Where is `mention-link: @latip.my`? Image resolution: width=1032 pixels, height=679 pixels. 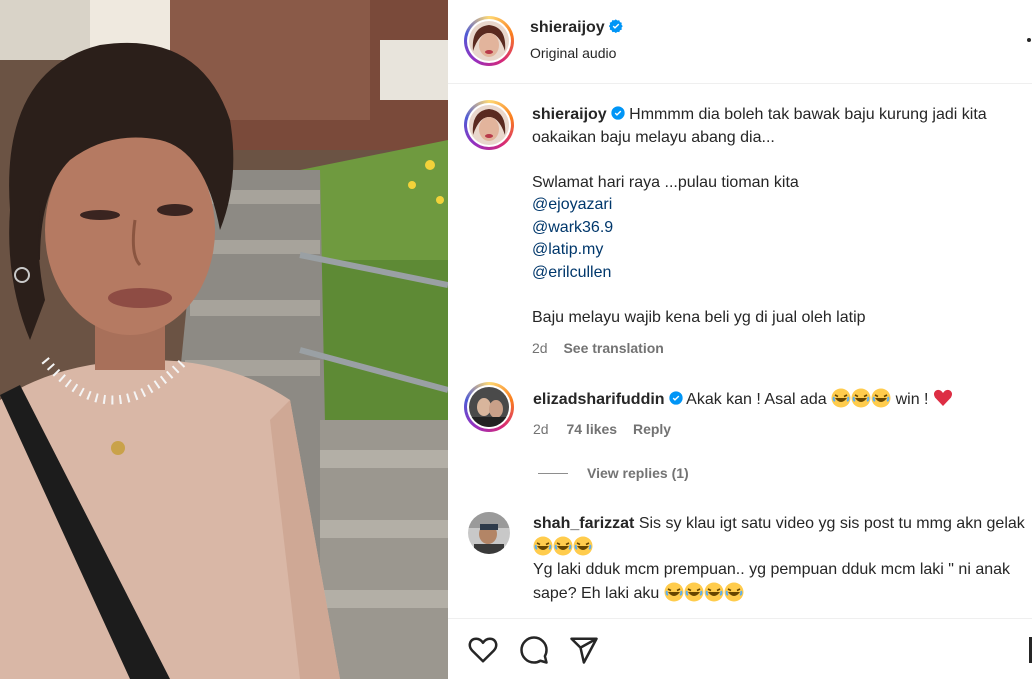 mention-link: @latip.my is located at coordinates (782, 250).